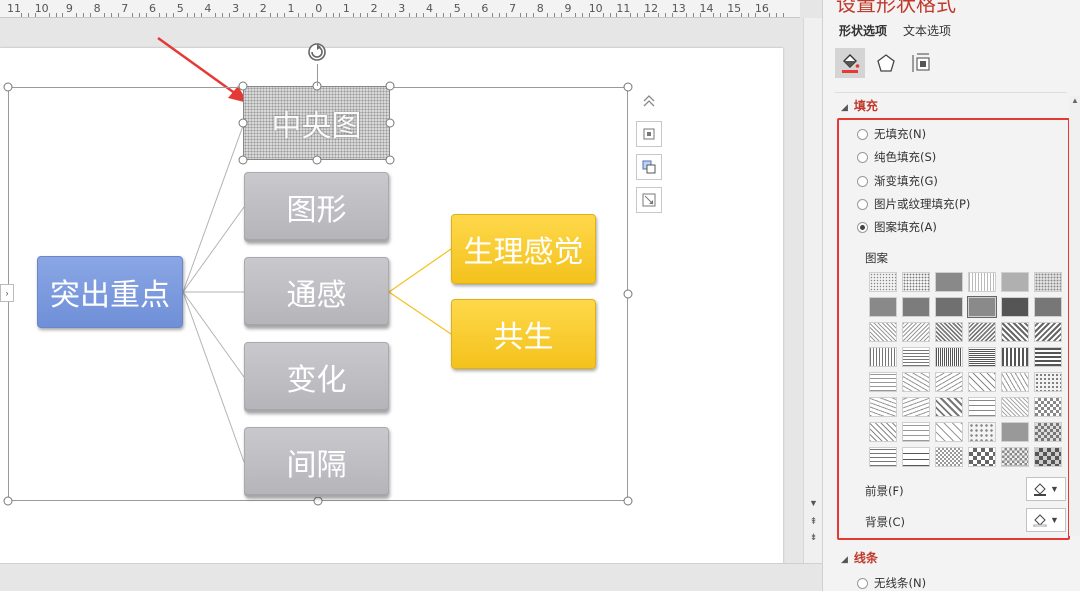 This screenshot has height=591, width=1080. Describe the element at coordinates (896, 157) in the screenshot. I see `radio-solid-fill: 纯色填充(S)` at that location.